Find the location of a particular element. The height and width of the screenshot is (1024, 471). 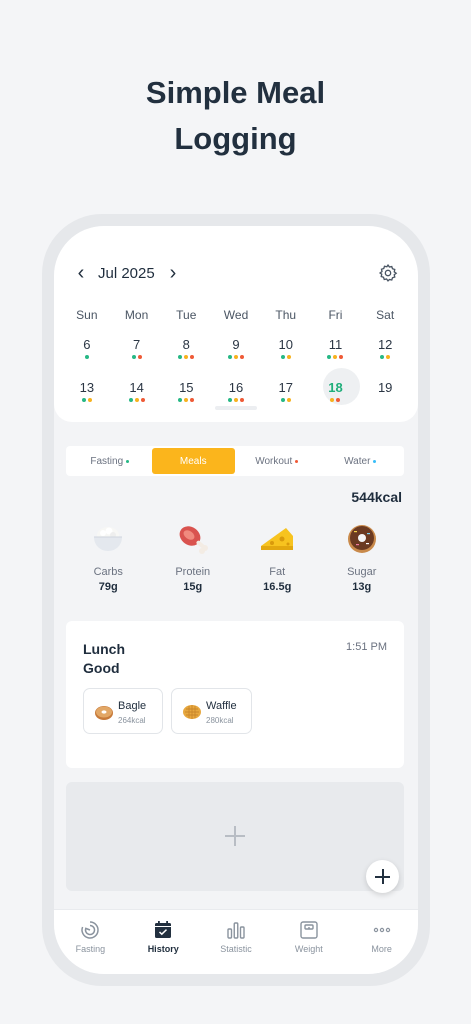

calendar-day: 6 is located at coordinates (87, 354).